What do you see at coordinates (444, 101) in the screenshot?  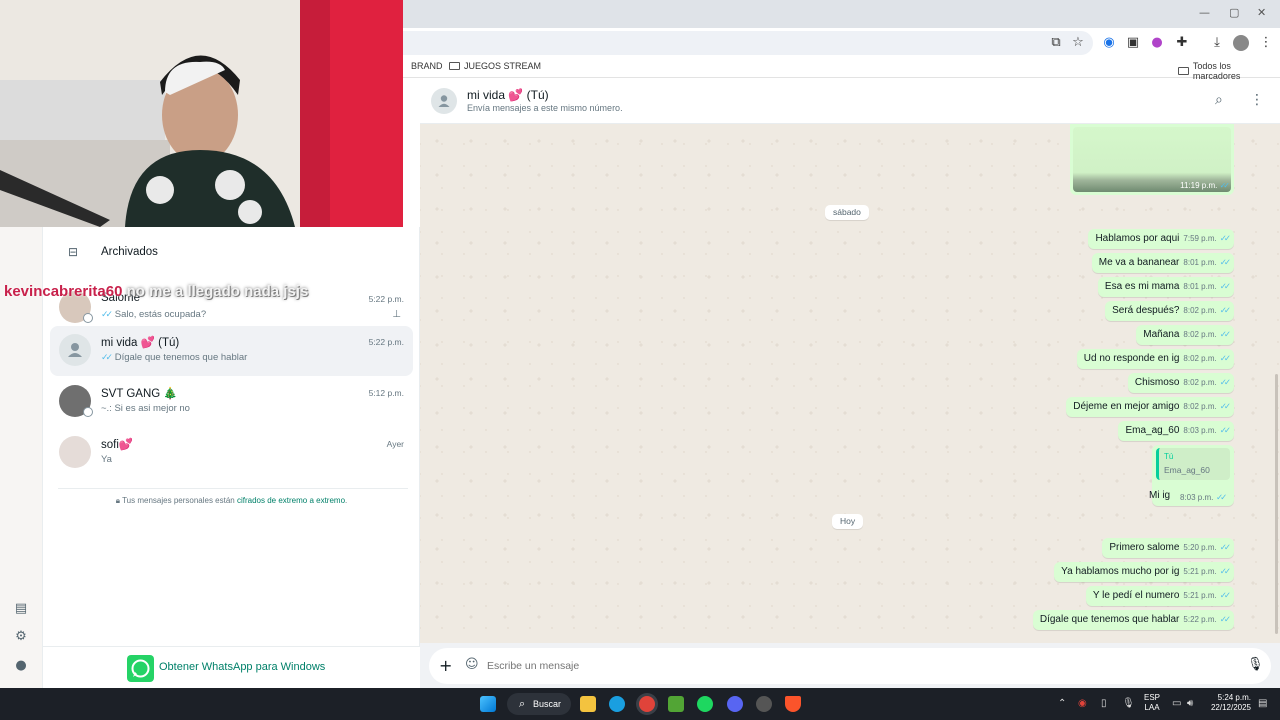 I see `default-avatar-icon` at bounding box center [444, 101].